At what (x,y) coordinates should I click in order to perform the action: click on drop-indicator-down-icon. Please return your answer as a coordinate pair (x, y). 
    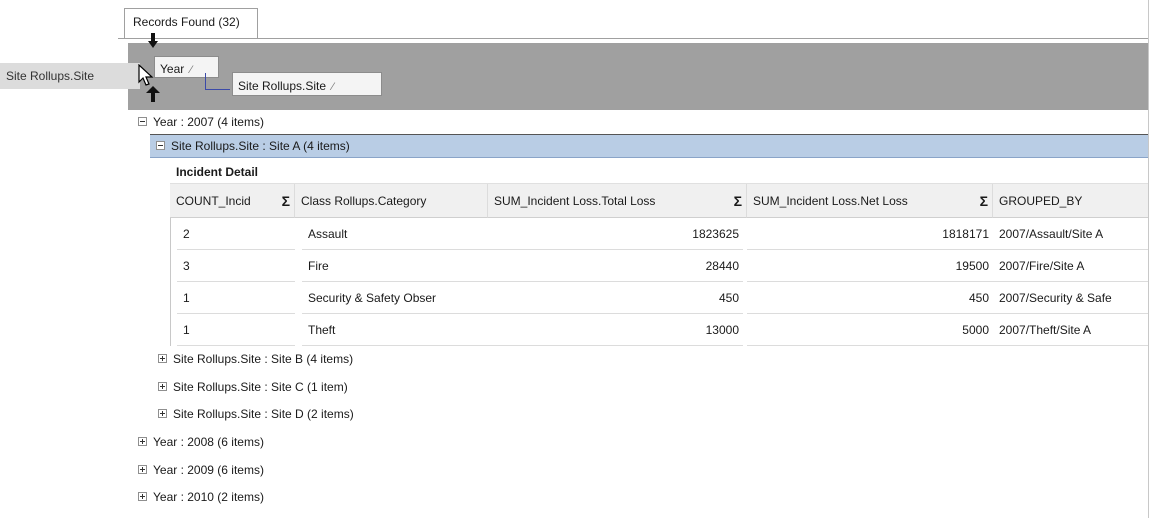
    Looking at the image, I should click on (153, 40).